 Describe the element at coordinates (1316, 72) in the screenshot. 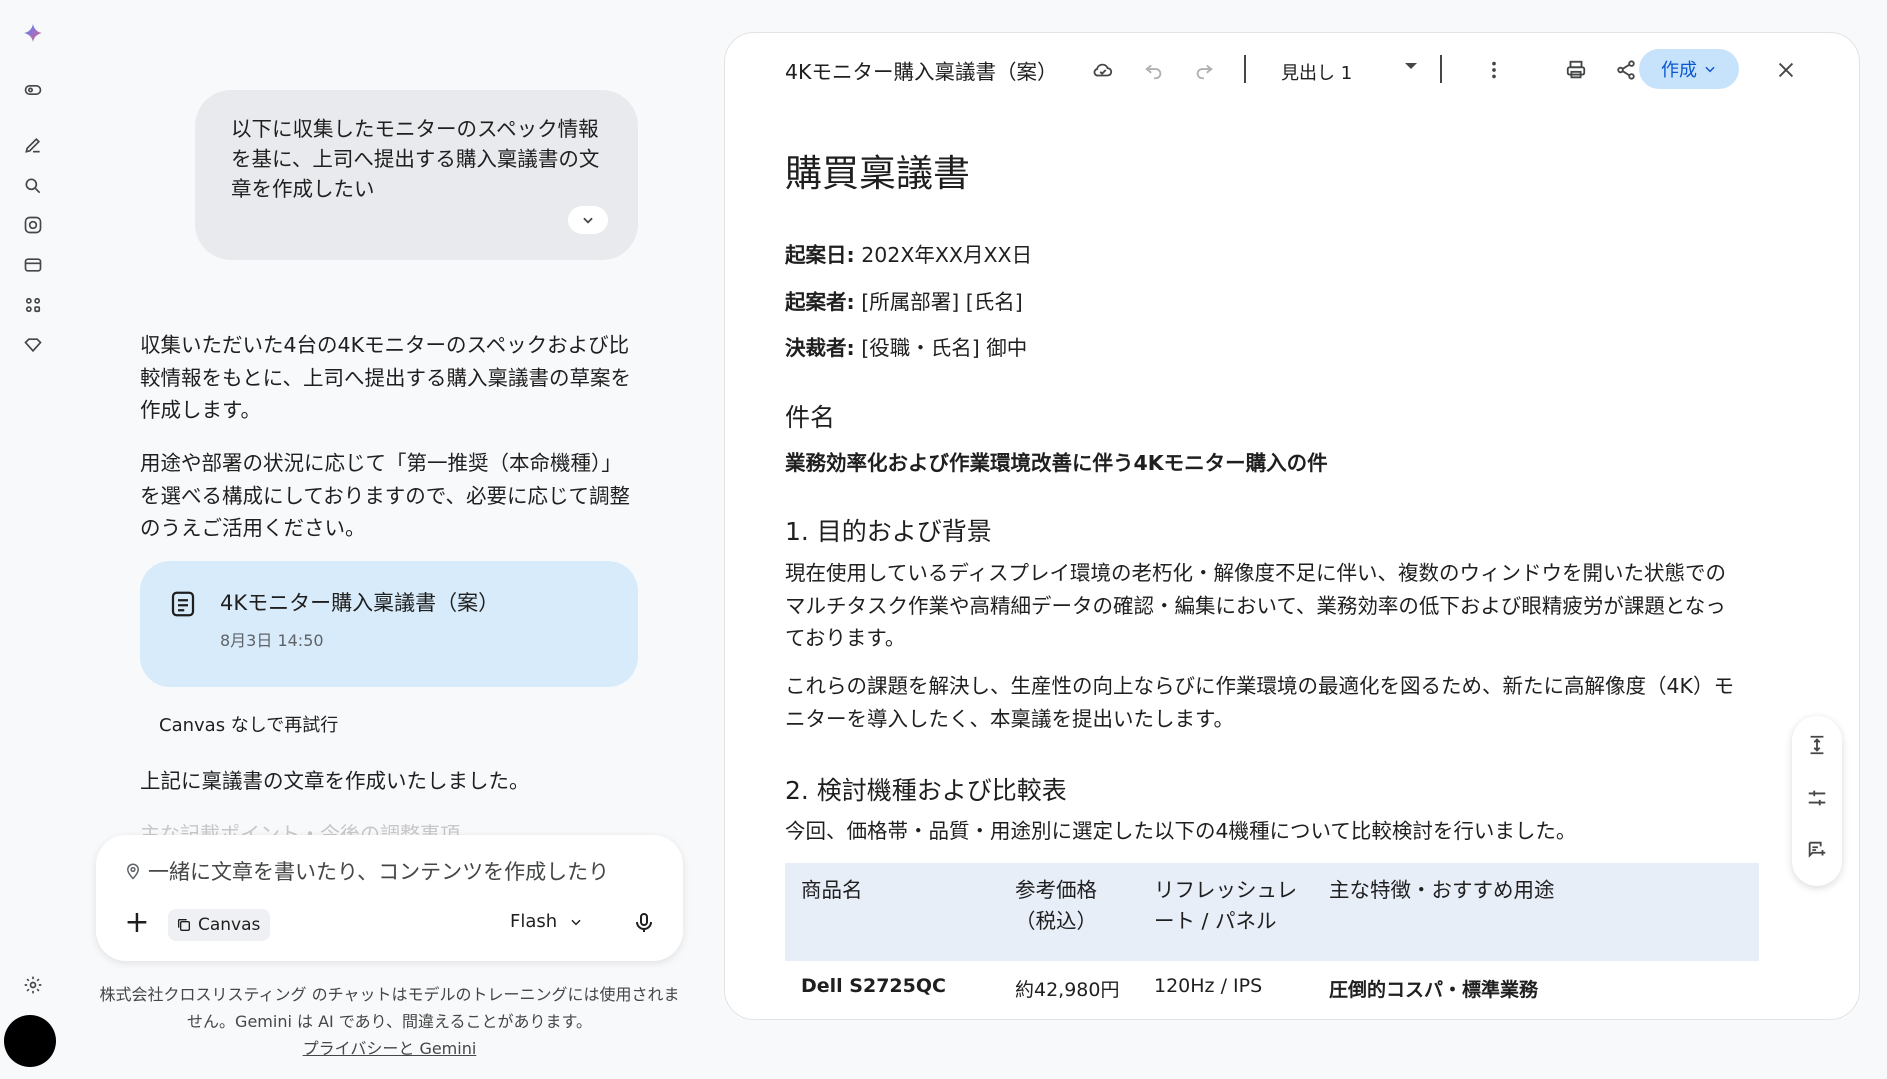

I see `heading-style-select: 見出し 1` at that location.